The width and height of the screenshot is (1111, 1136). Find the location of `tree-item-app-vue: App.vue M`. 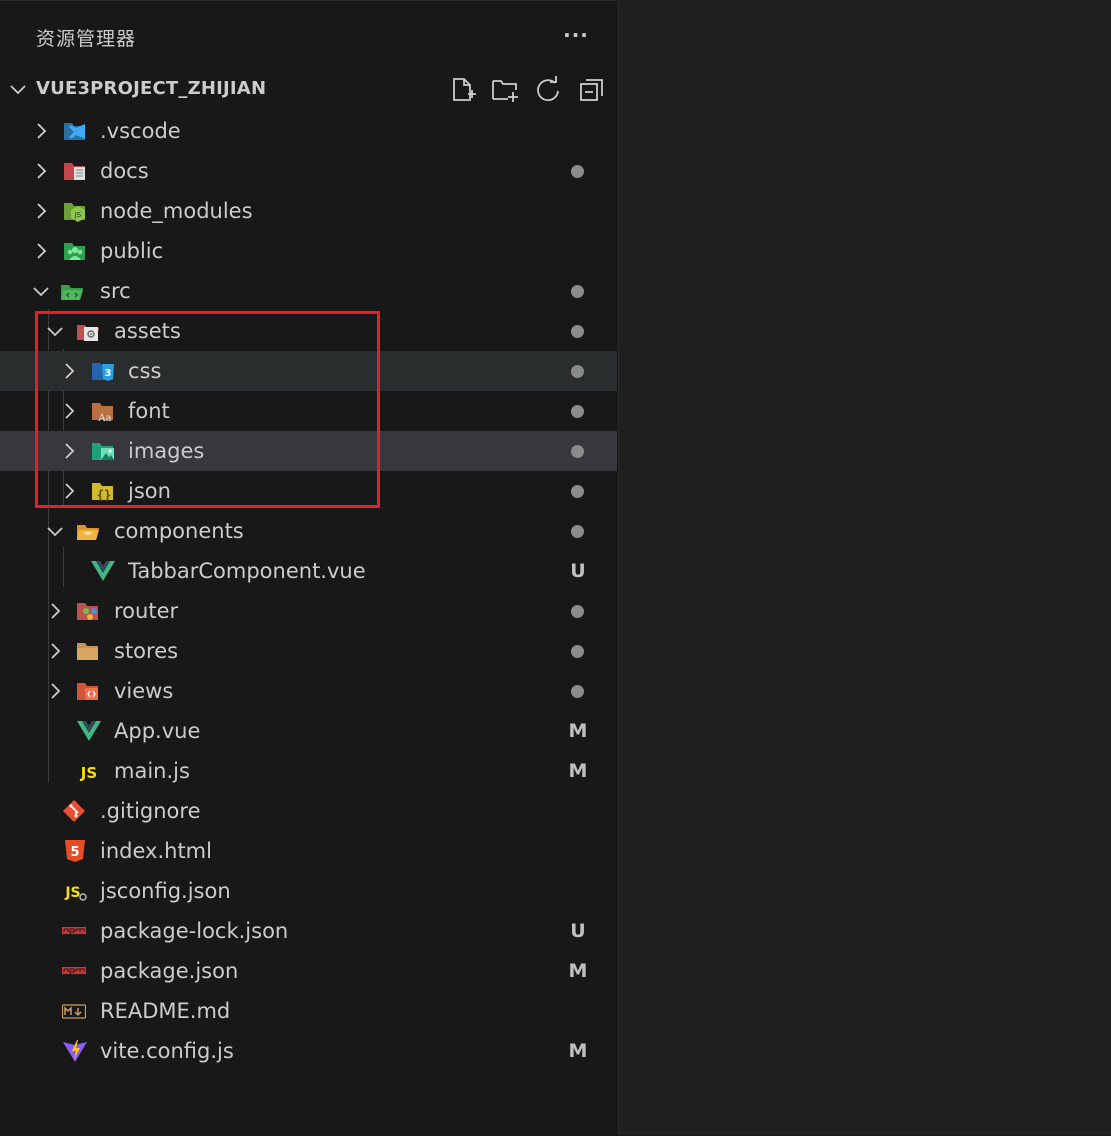

tree-item-app-vue: App.vue M is located at coordinates (308, 731).